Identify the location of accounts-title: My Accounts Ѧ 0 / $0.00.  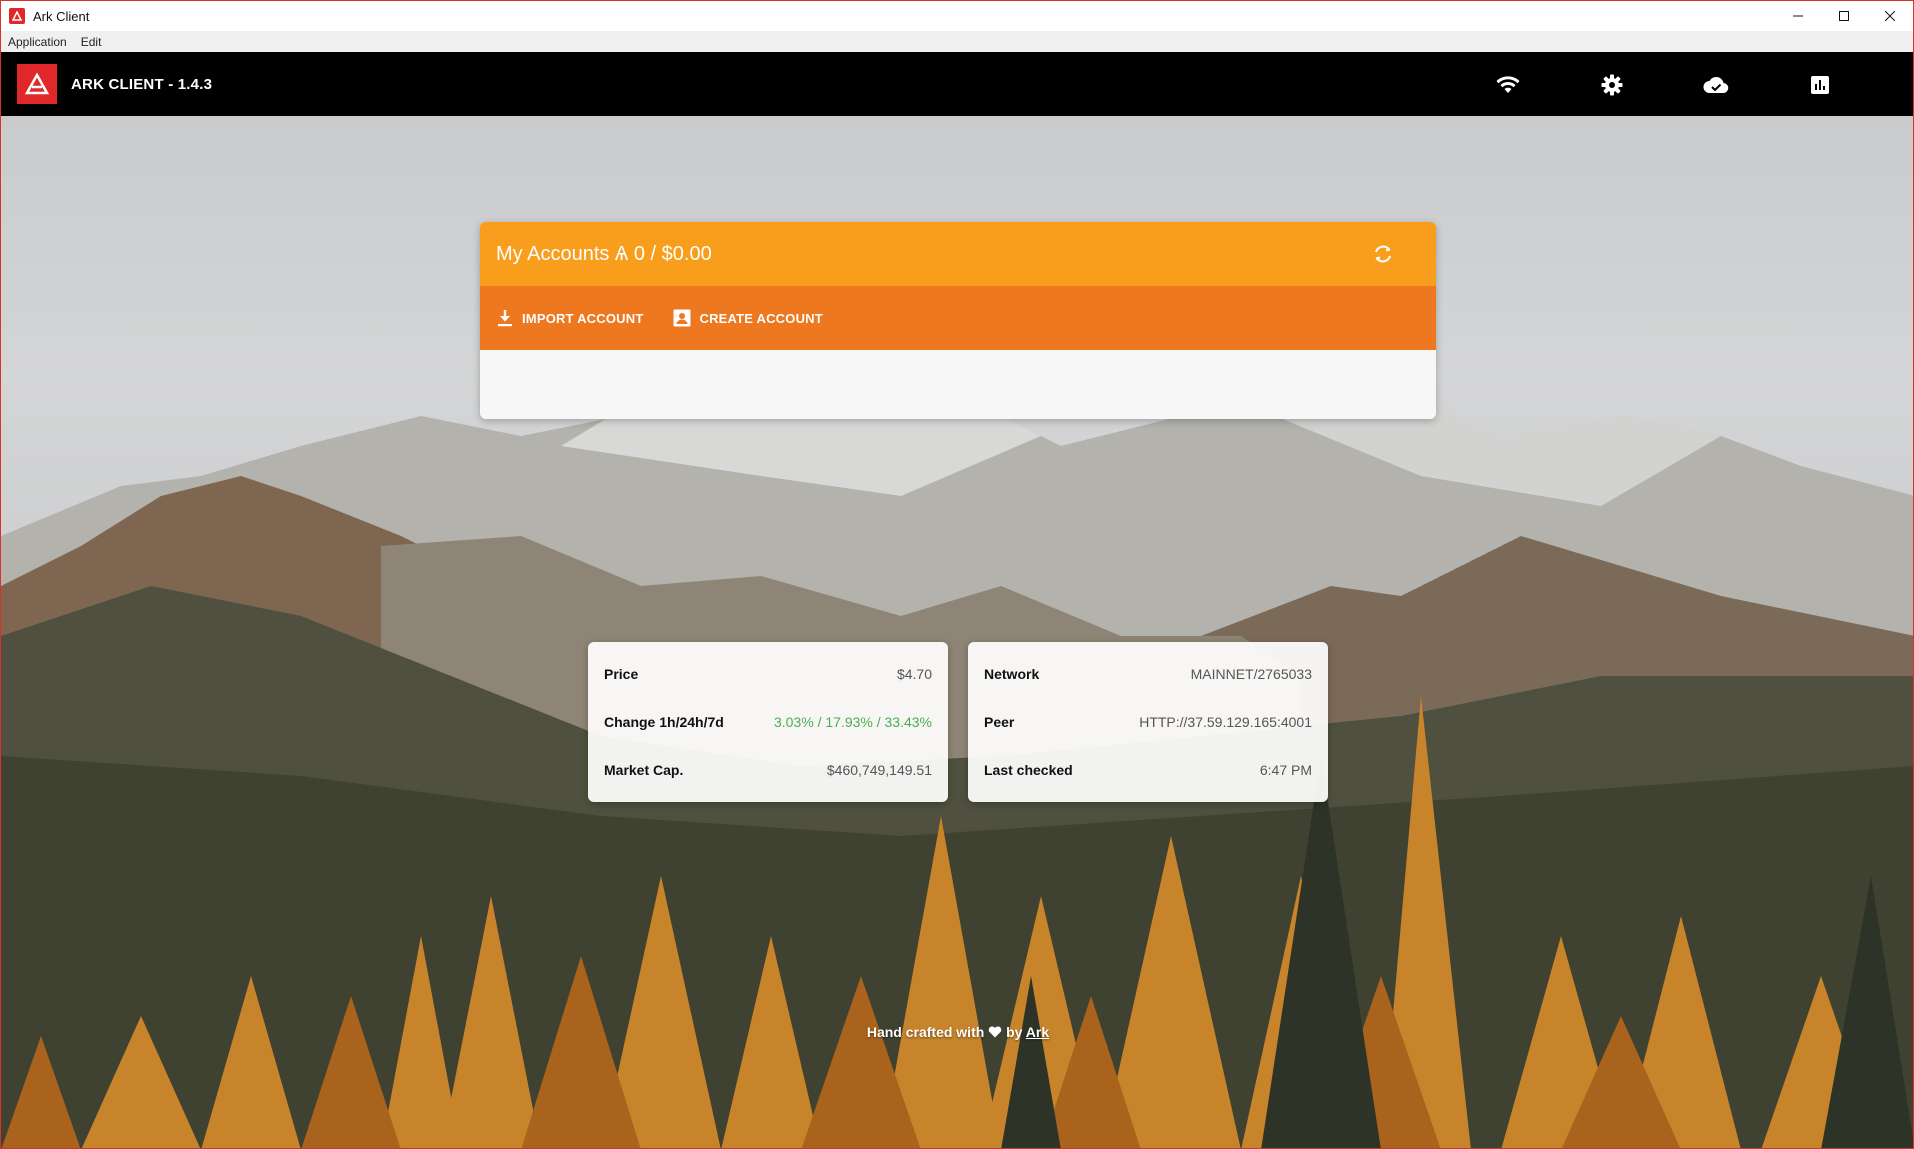
(604, 253).